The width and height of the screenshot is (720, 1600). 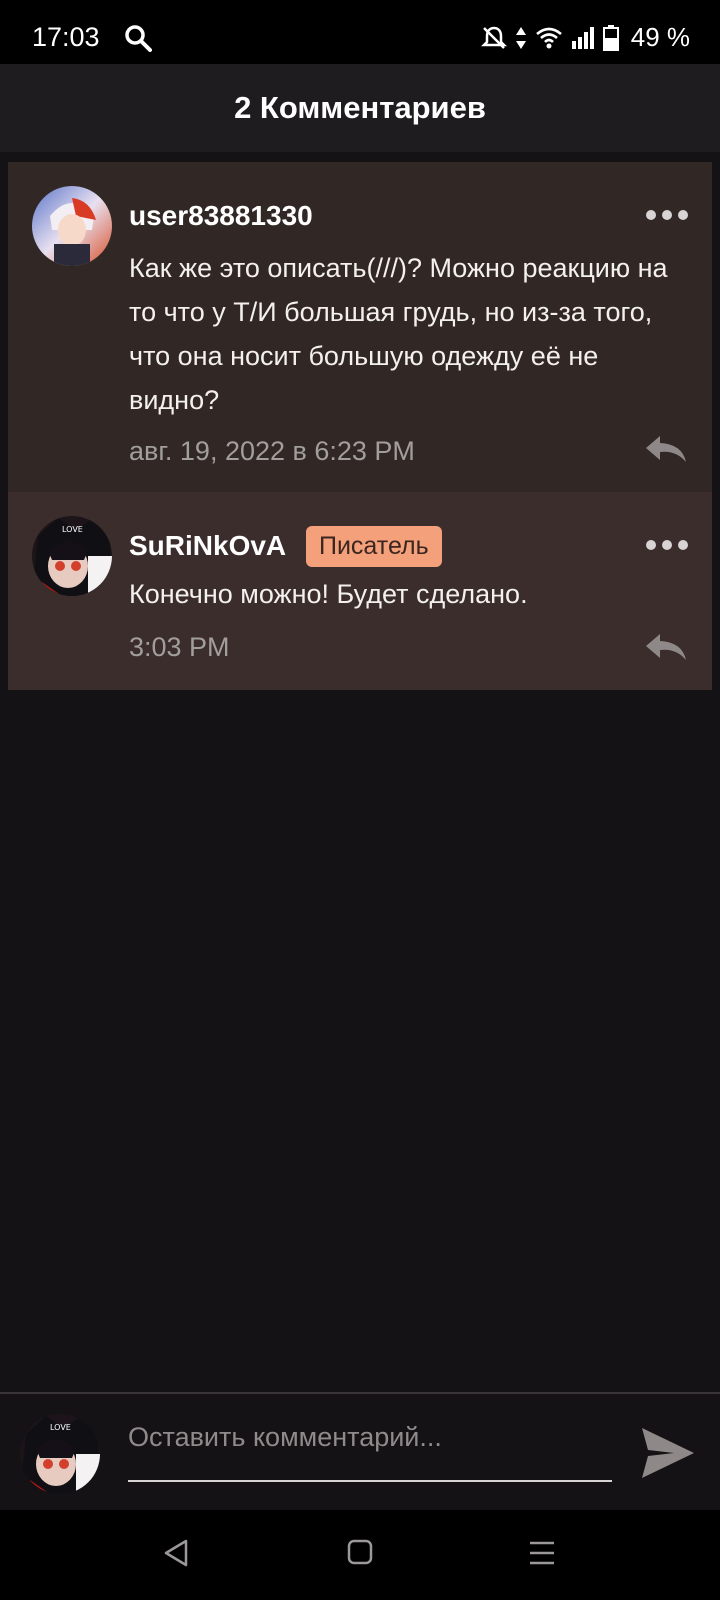 I want to click on comments-header: 2 Комментариев, so click(x=360, y=108).